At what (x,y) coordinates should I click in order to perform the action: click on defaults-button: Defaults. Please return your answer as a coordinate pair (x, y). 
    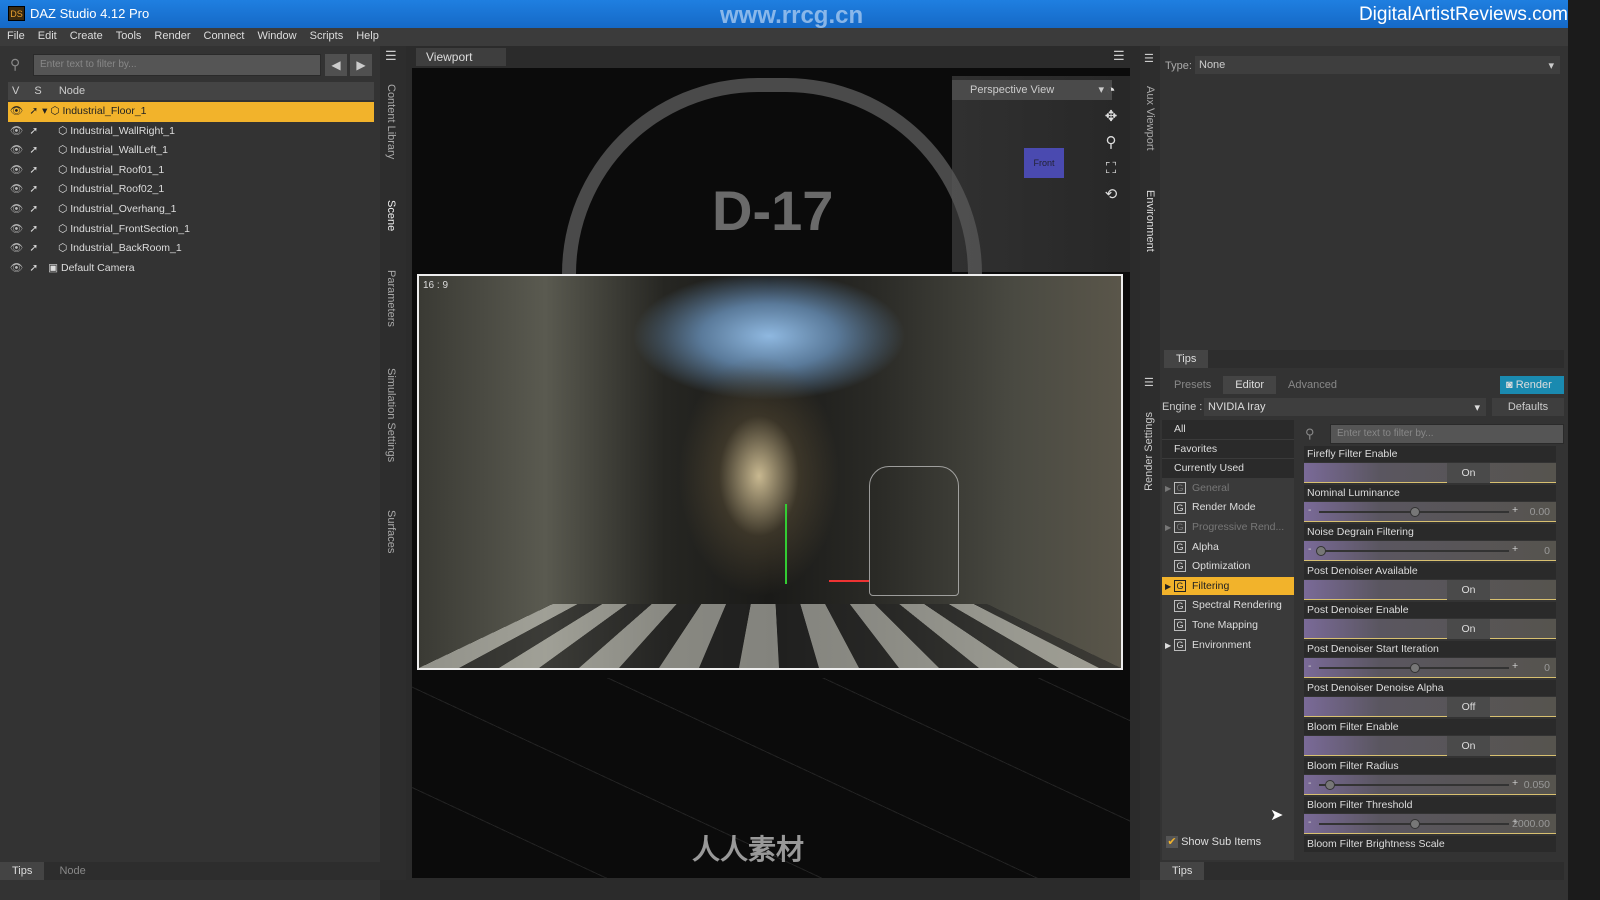
    Looking at the image, I should click on (1528, 407).